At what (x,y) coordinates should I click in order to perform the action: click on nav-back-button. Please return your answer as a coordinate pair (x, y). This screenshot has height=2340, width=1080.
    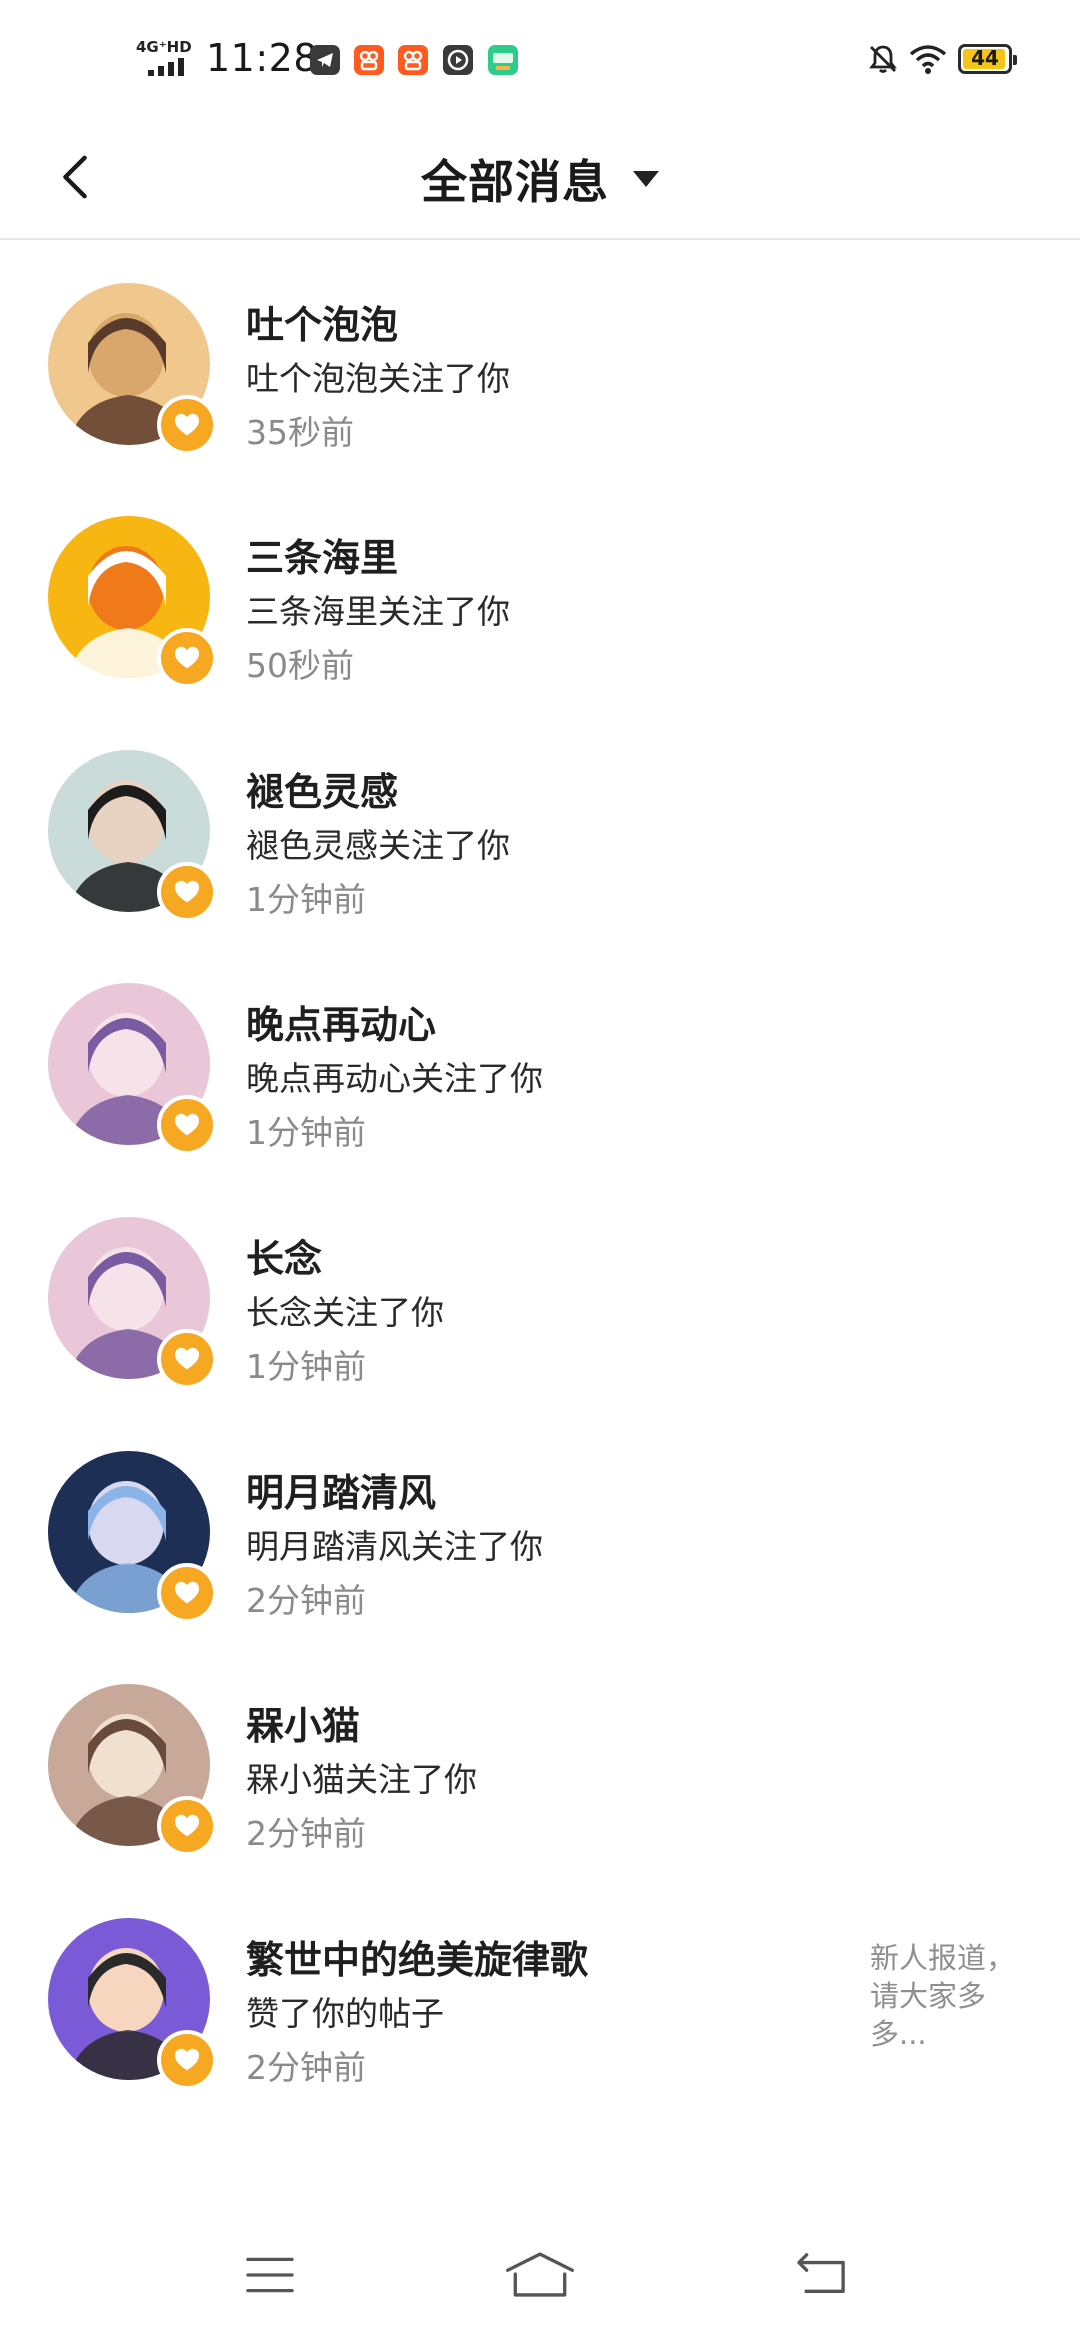
    Looking at the image, I should click on (822, 2275).